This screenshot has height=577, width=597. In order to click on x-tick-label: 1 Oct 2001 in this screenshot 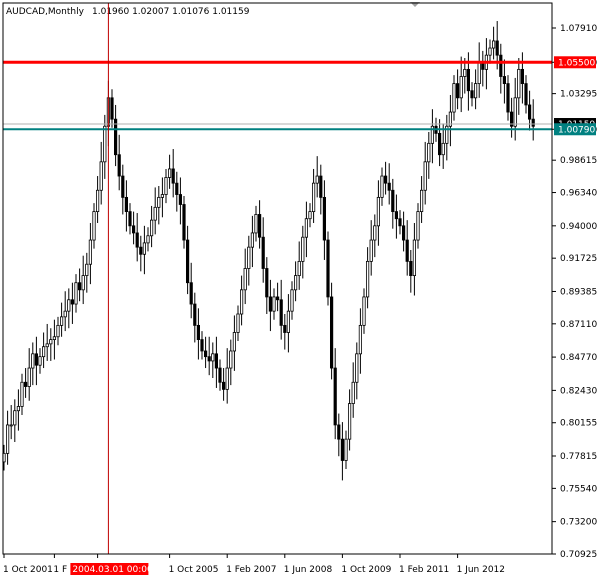, I will do `click(28, 570)`.